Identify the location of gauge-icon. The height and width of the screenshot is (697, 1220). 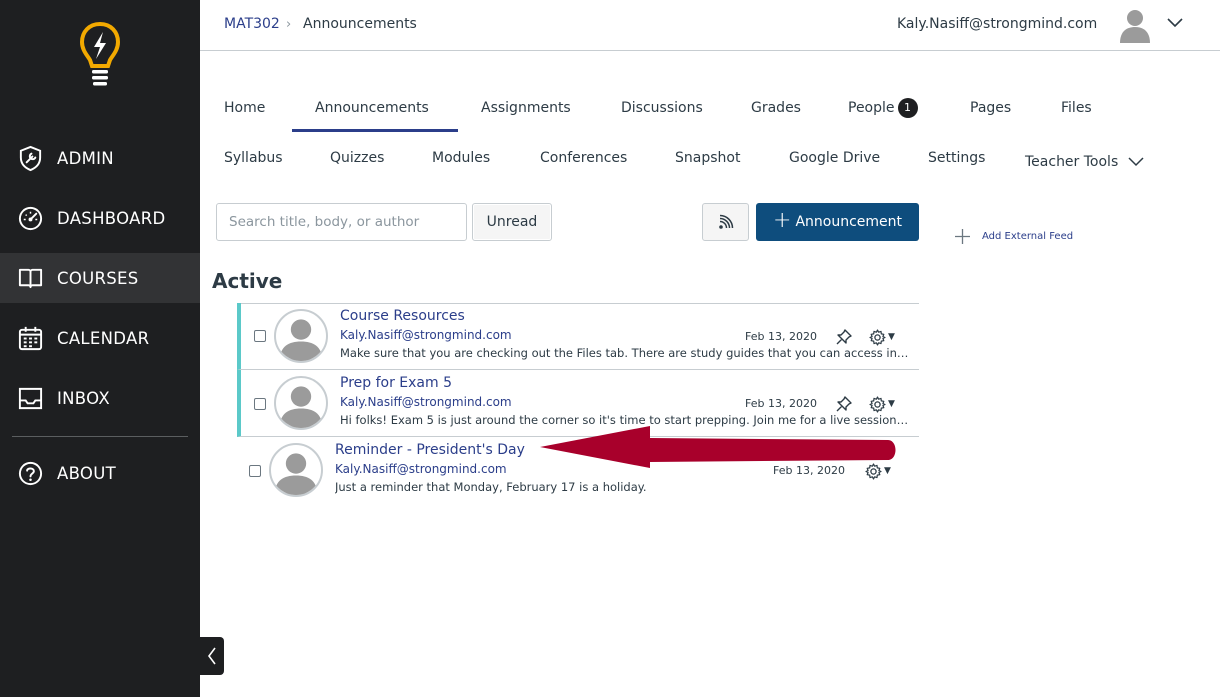
(30, 218).